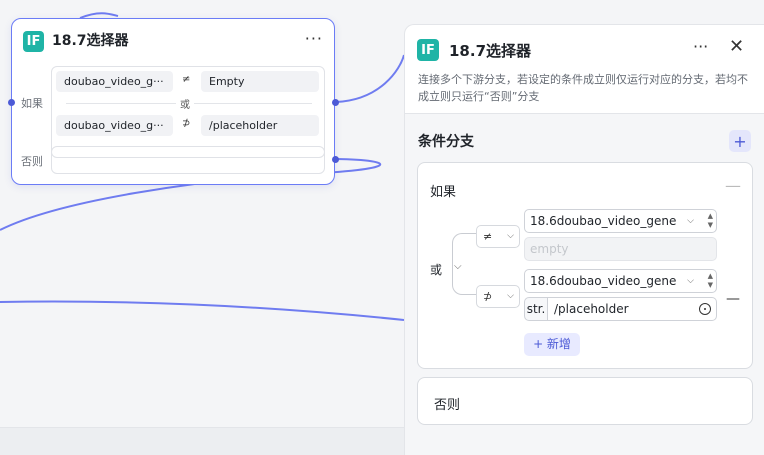  I want to click on logic-bracket, so click(464, 264).